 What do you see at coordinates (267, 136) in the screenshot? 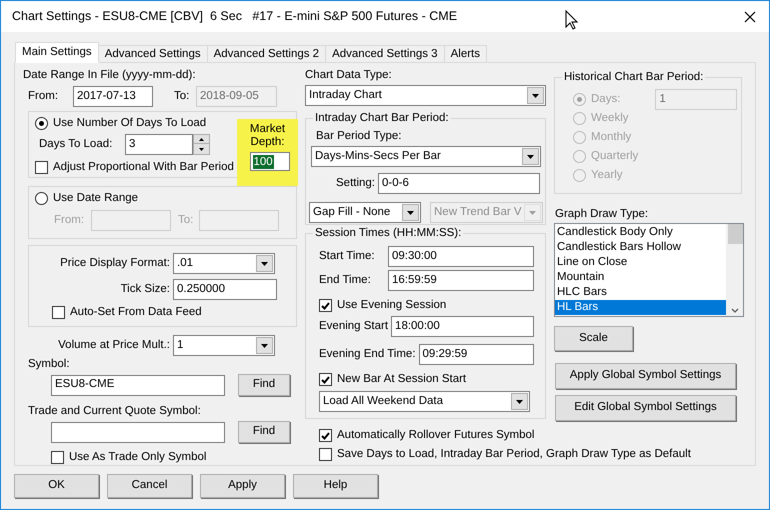
I see `field-label: Market Depth:` at bounding box center [267, 136].